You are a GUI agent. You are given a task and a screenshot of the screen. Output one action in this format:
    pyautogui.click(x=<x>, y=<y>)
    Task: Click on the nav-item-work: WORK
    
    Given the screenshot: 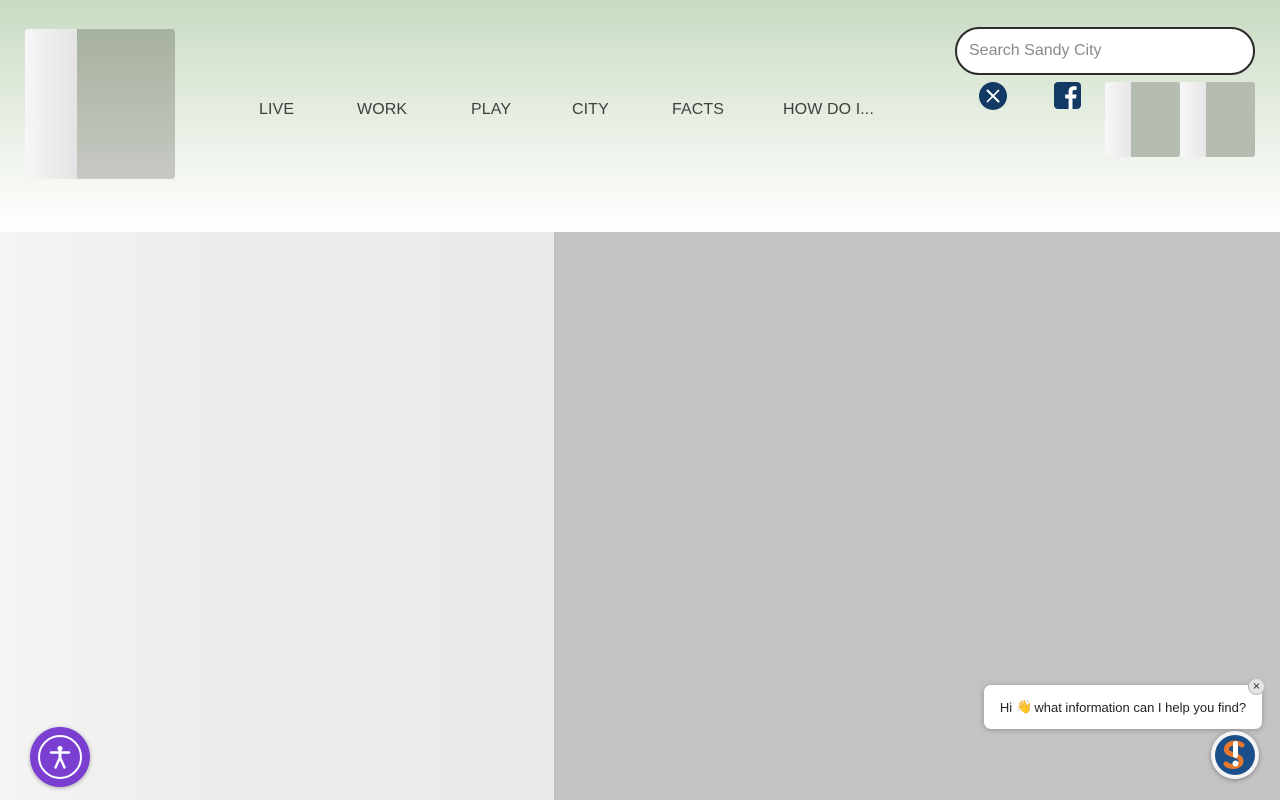 What is the action you would take?
    pyautogui.click(x=382, y=110)
    